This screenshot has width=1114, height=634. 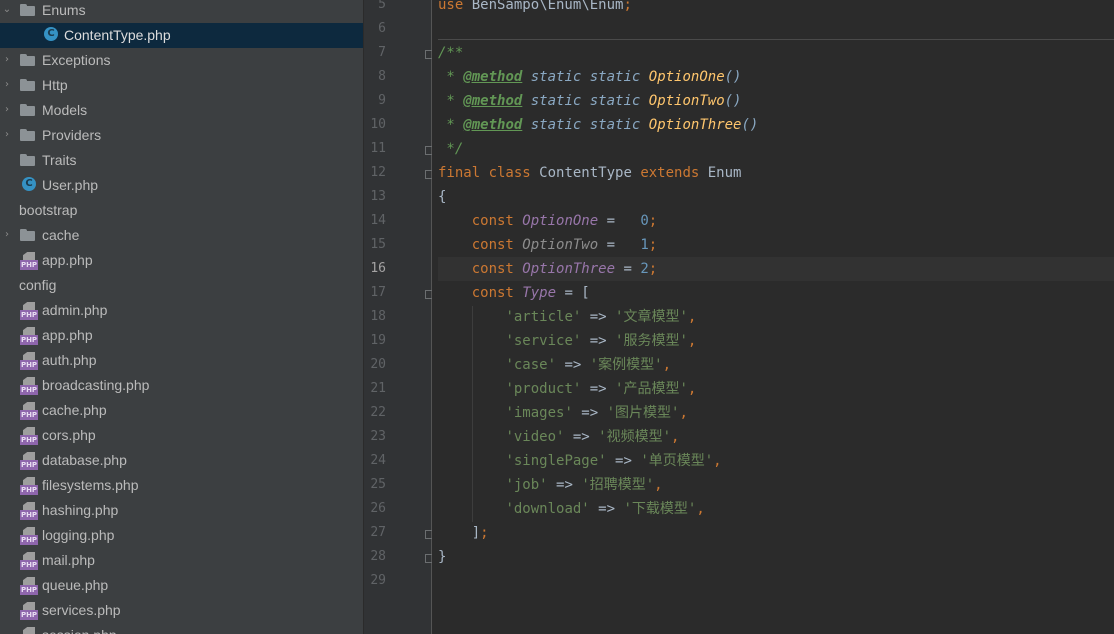 I want to click on code-line: 'singlePage' => '单页模型',, so click(x=776, y=461).